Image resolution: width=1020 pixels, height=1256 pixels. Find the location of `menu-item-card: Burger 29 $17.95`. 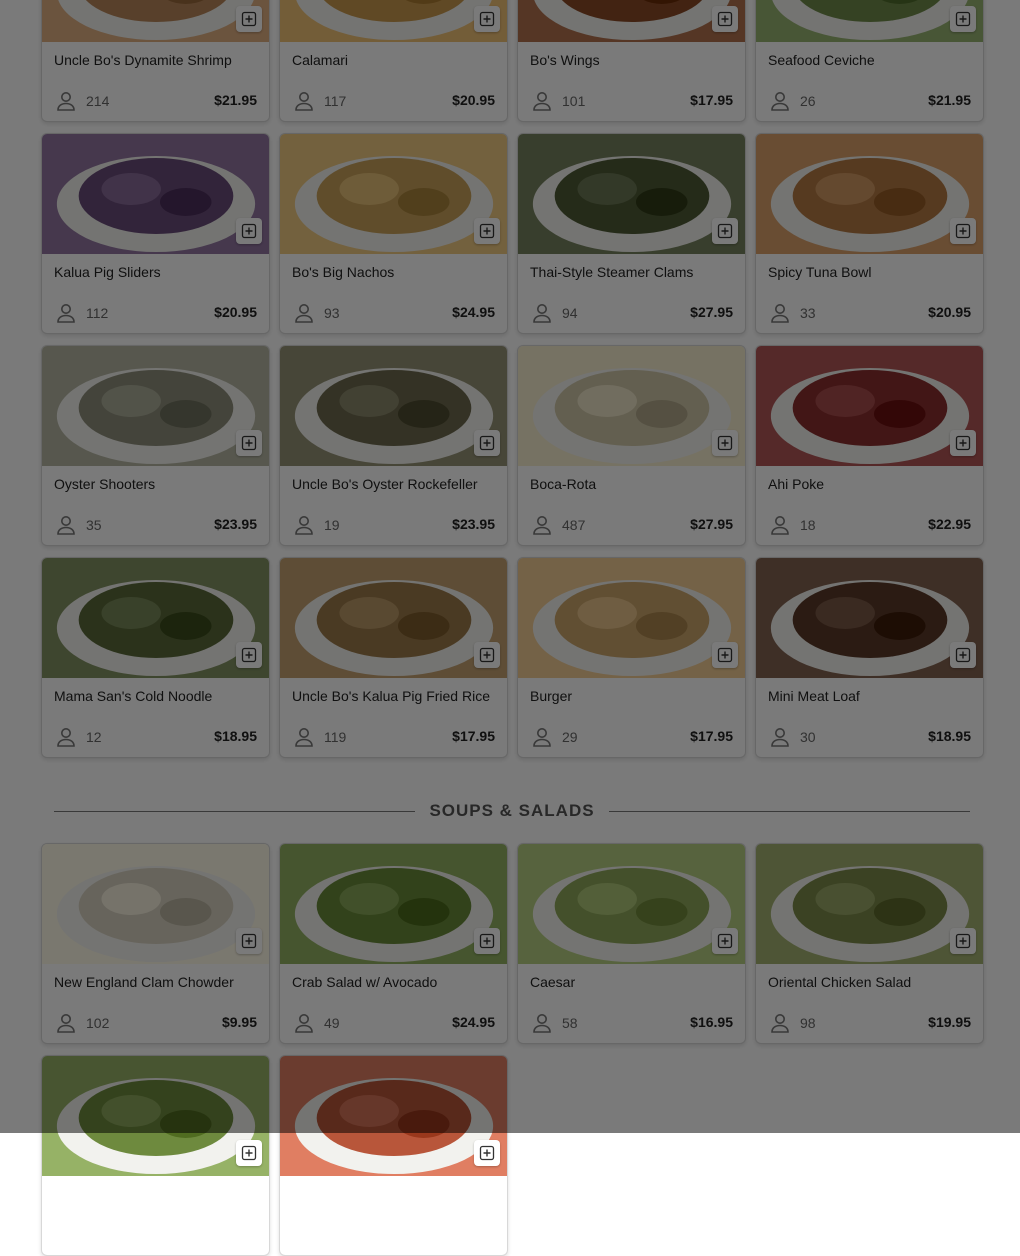

menu-item-card: Burger 29 $17.95 is located at coordinates (631, 657).